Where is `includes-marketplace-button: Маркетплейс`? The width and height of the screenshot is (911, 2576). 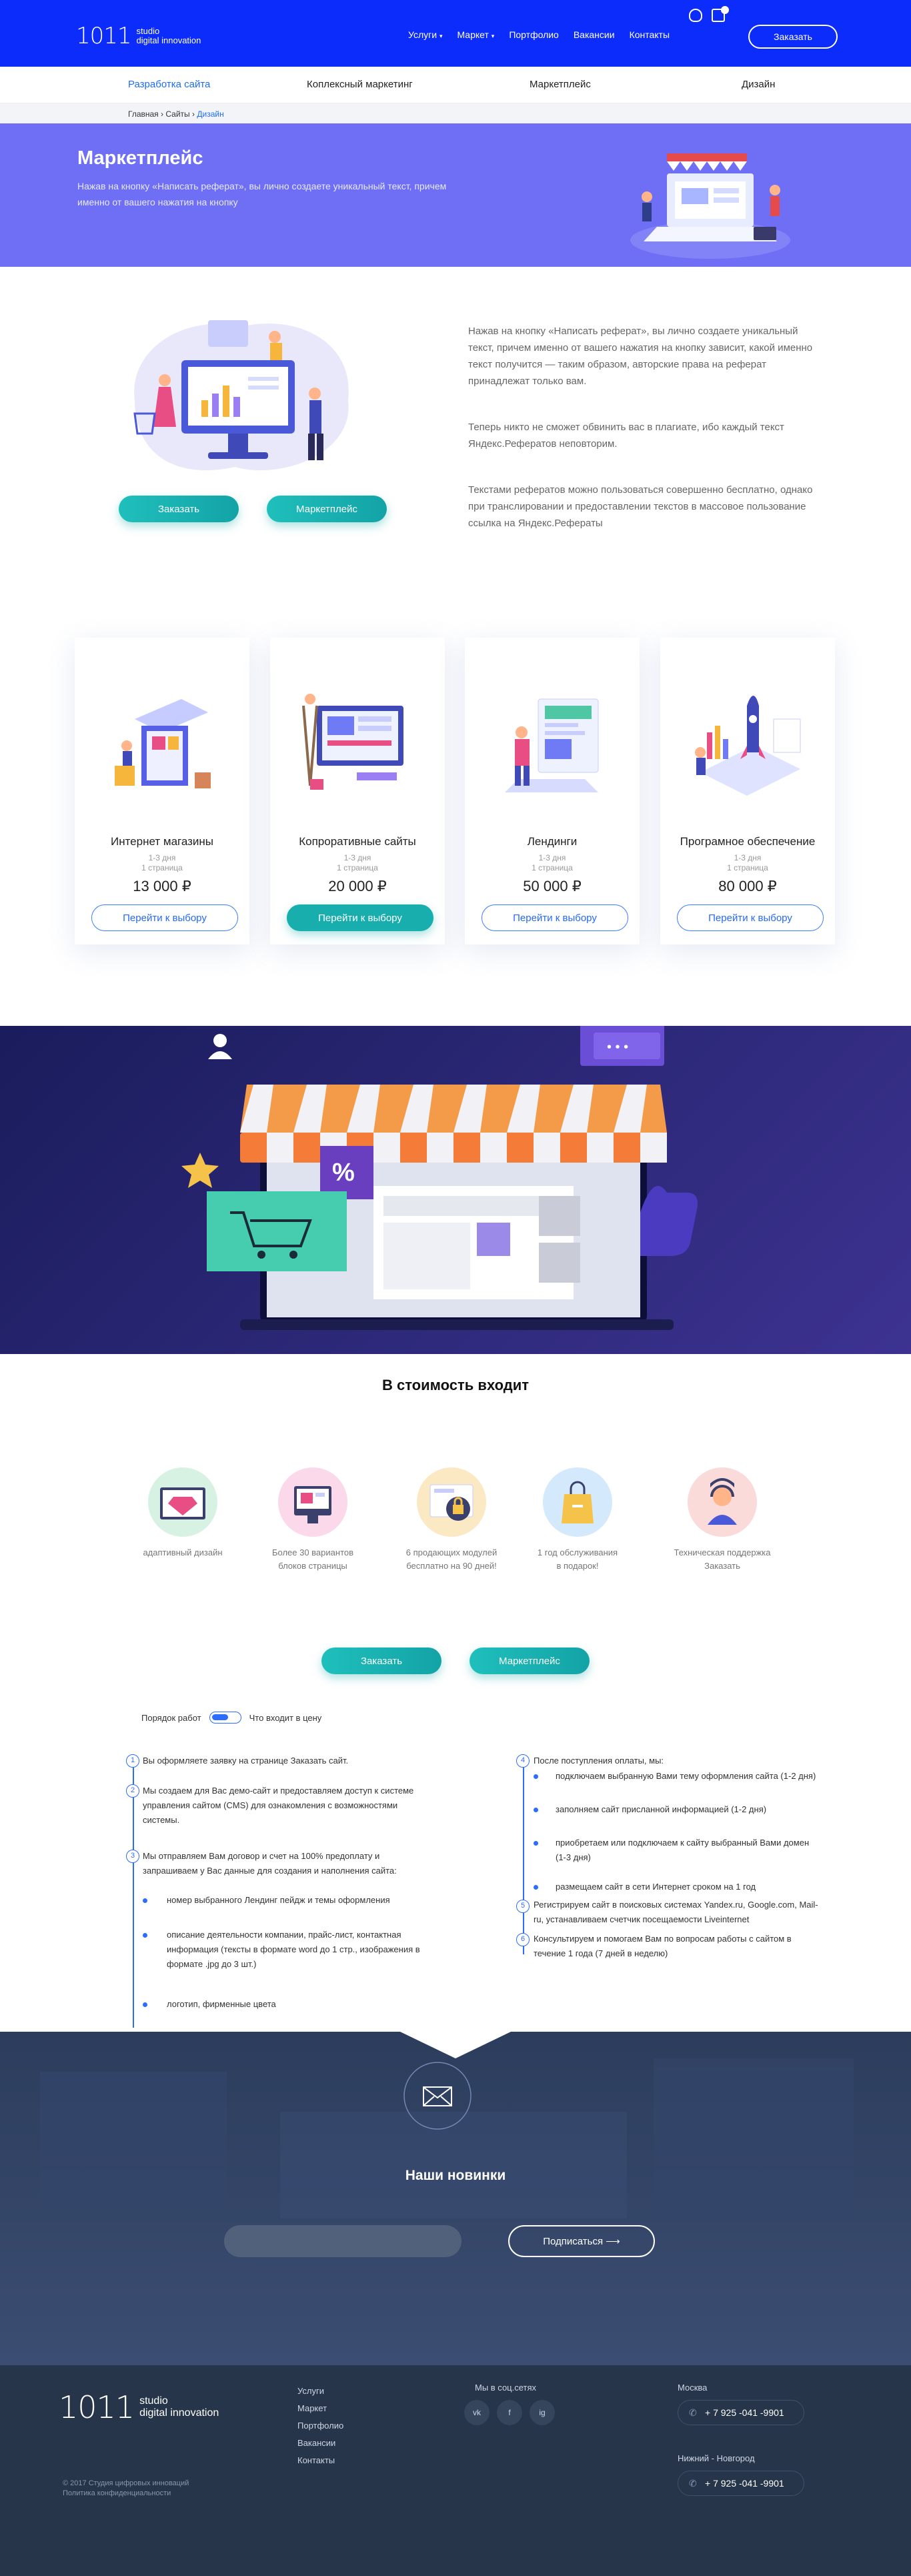
includes-marketplace-button: Маркетплейс is located at coordinates (530, 1661).